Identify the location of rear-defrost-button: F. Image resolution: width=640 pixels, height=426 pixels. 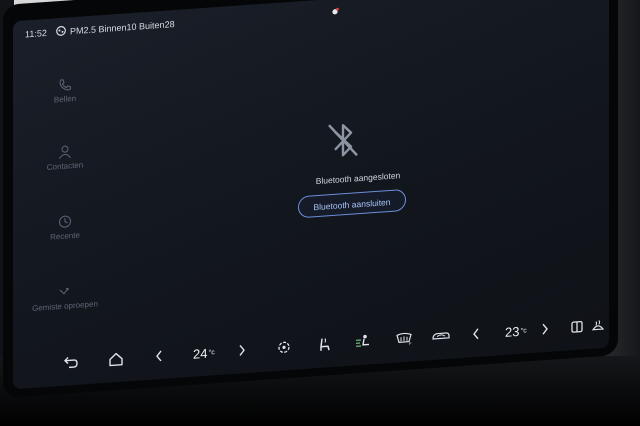
(404, 338).